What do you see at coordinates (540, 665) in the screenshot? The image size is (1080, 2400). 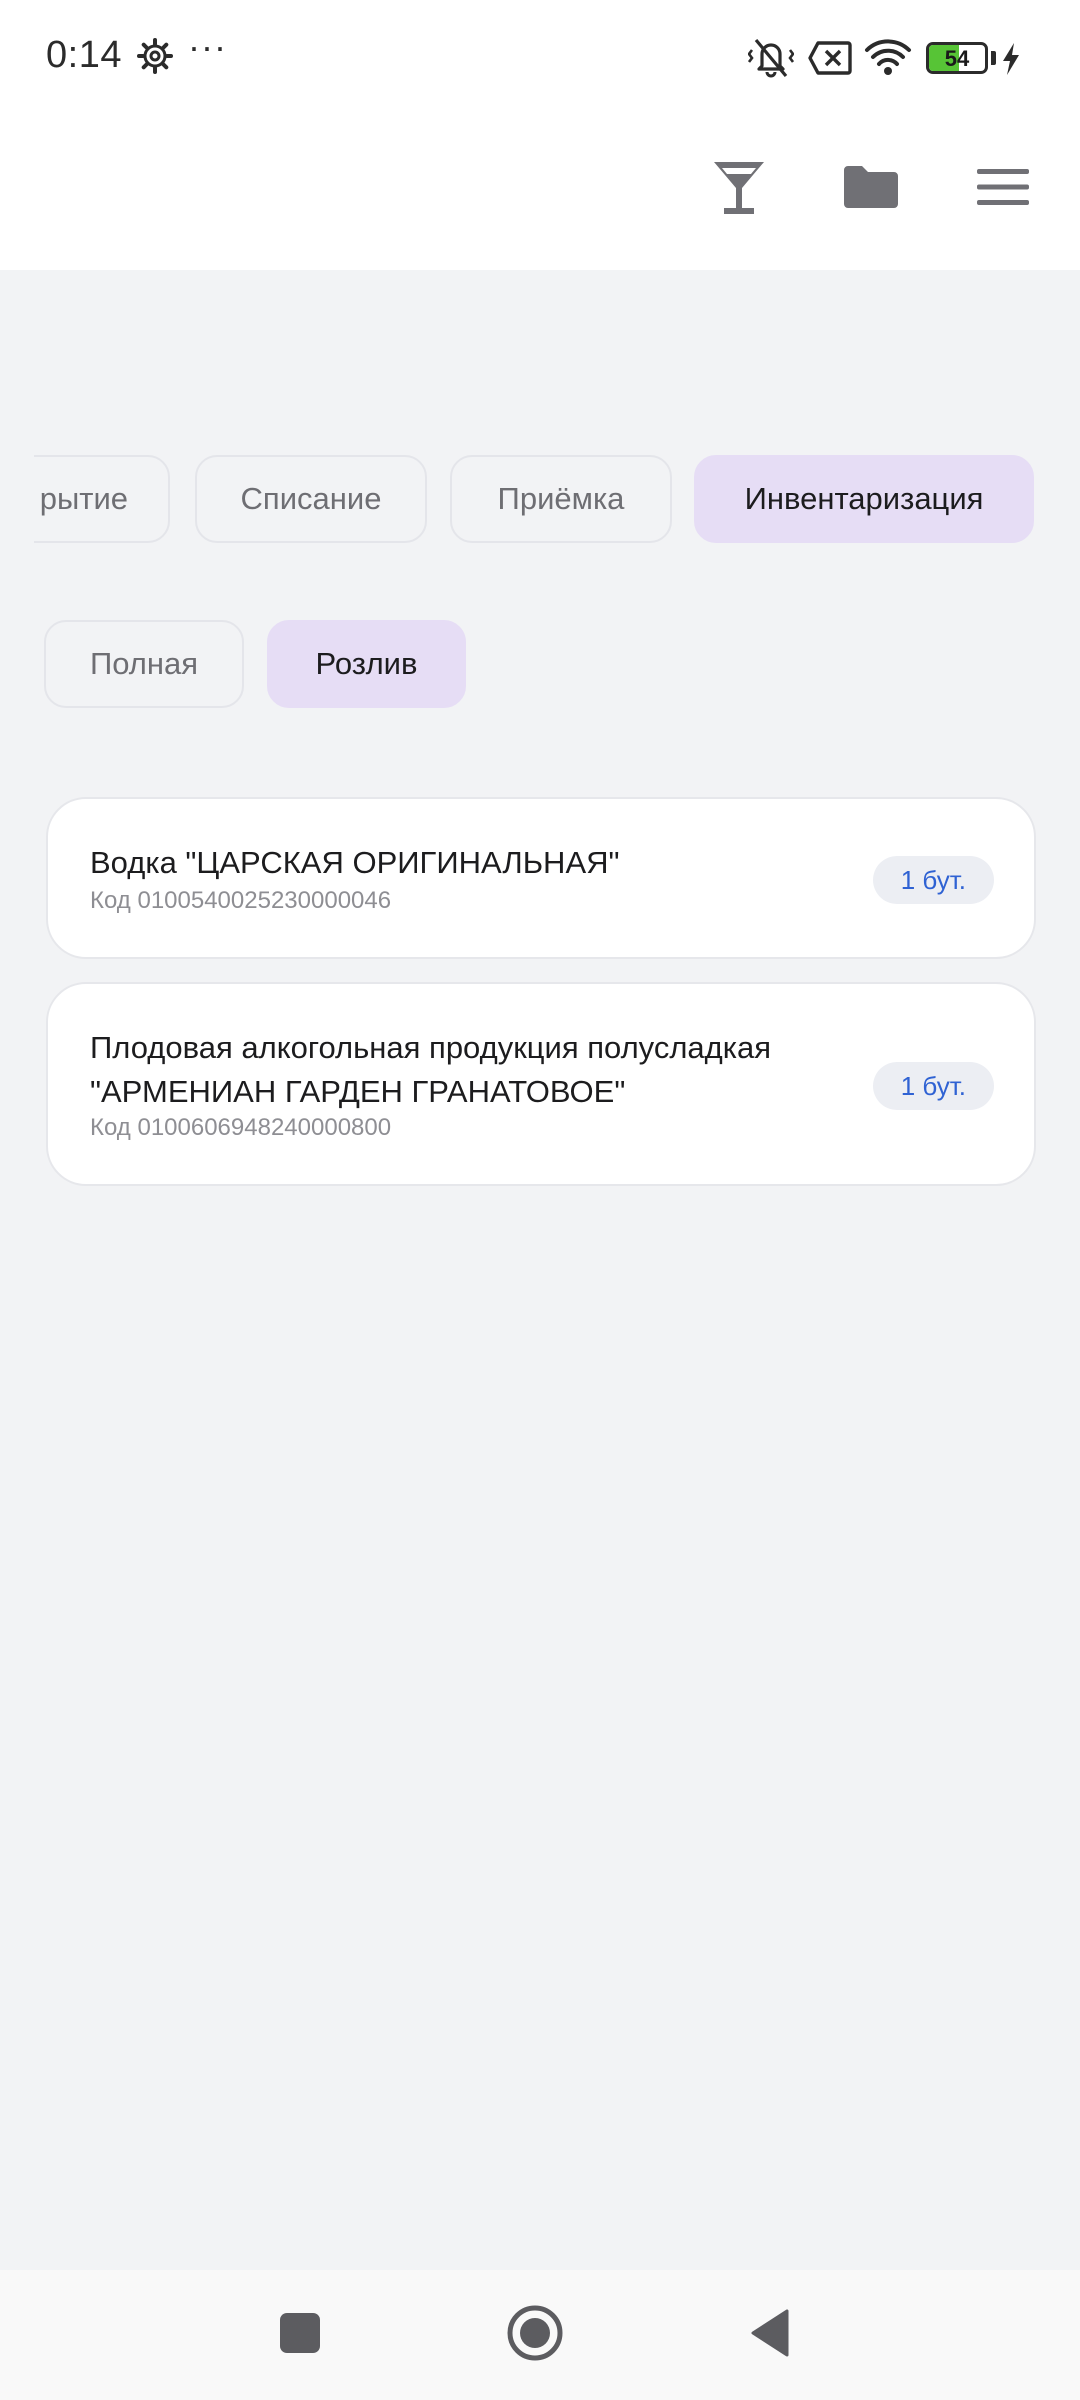 I see `inventory-type-tabs: Полная Розлив` at bounding box center [540, 665].